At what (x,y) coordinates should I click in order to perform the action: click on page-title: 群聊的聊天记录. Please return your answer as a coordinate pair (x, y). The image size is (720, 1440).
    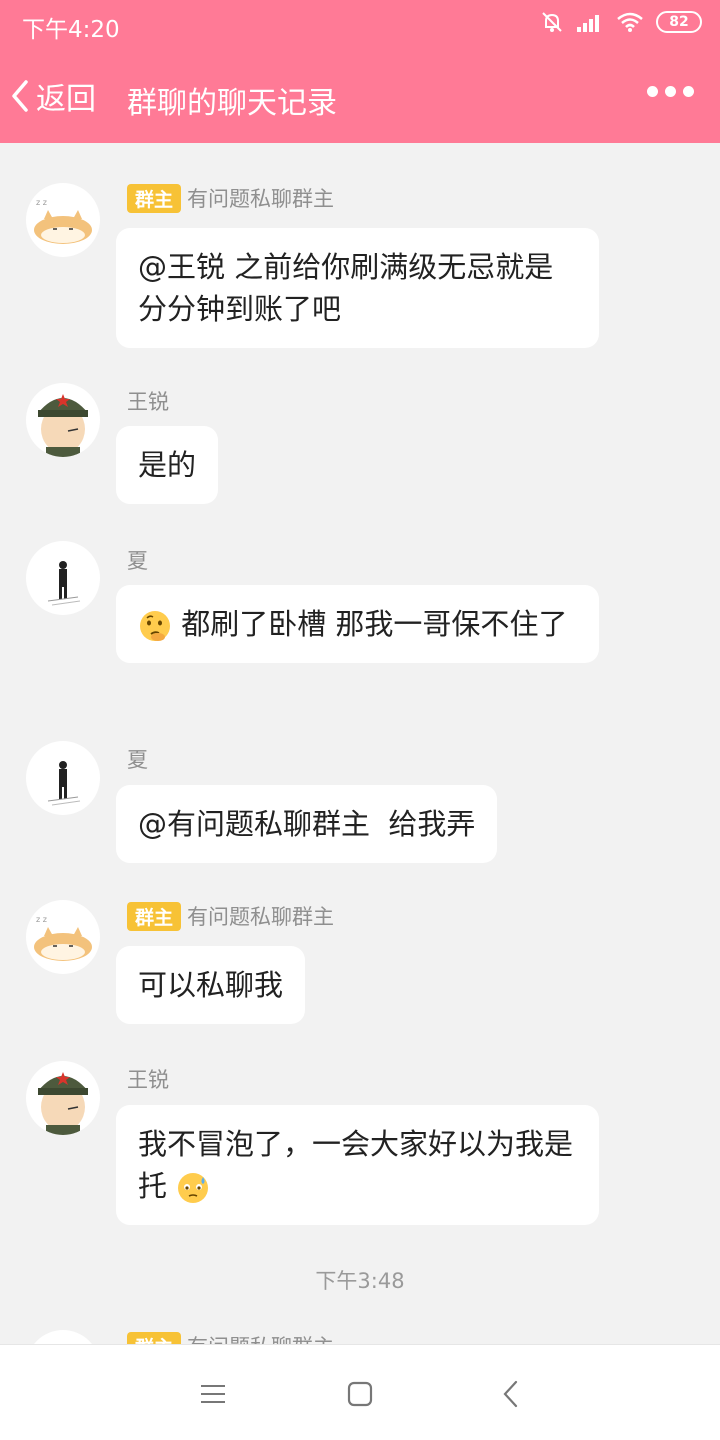
    Looking at the image, I should click on (232, 103).